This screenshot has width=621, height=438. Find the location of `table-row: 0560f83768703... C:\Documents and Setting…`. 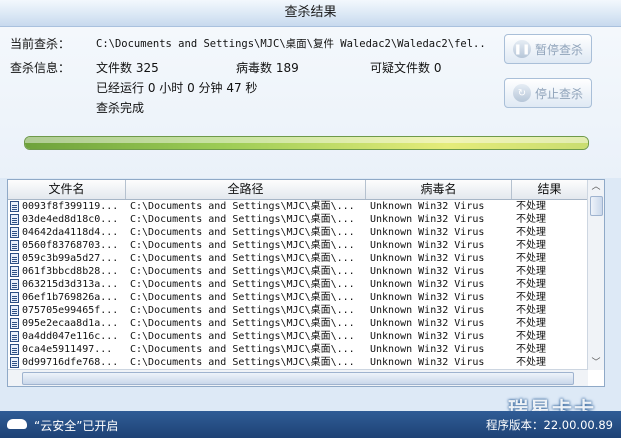

table-row: 0560f83768703... C:\Documents and Setting… is located at coordinates (298, 245).